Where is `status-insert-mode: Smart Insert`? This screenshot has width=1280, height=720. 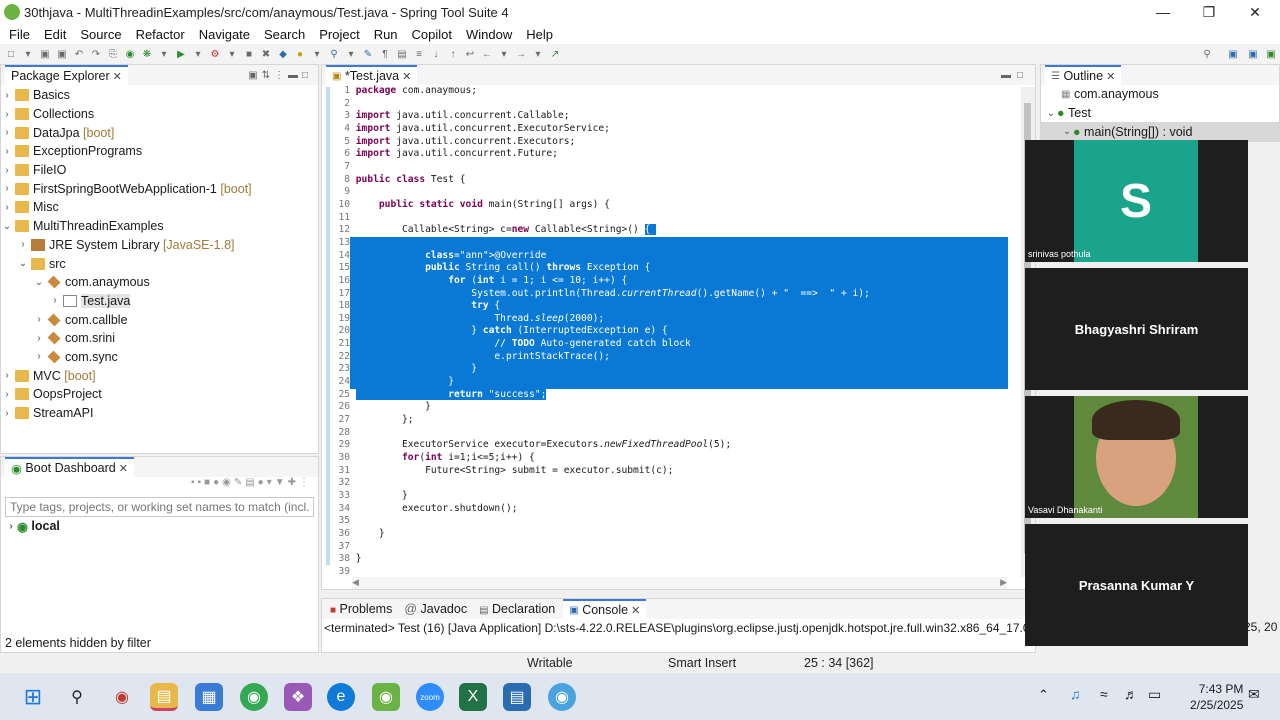
status-insert-mode: Smart Insert is located at coordinates (702, 663).